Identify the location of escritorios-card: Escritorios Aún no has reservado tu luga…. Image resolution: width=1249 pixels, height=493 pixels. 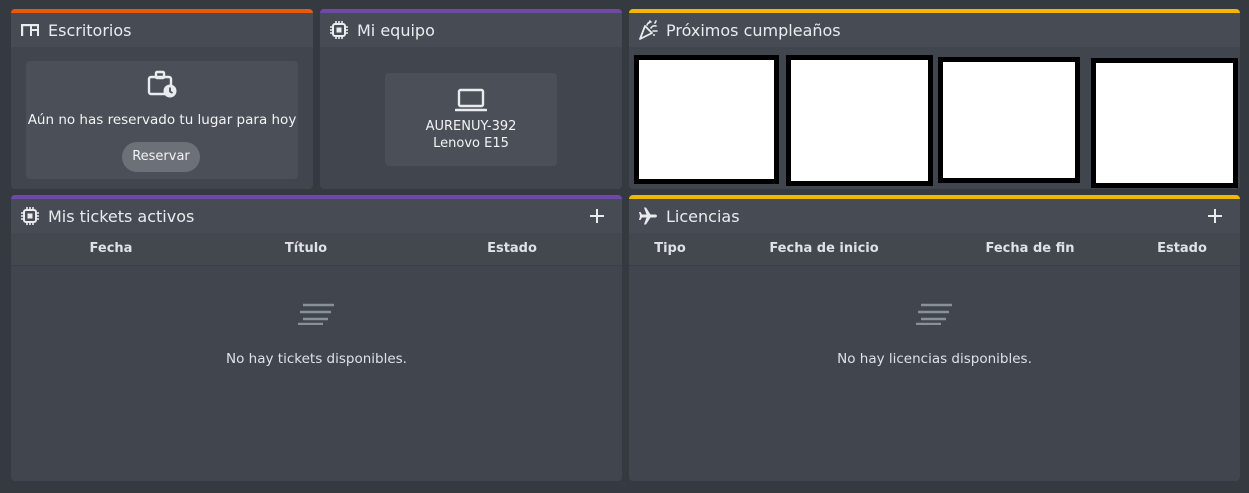
(162, 99).